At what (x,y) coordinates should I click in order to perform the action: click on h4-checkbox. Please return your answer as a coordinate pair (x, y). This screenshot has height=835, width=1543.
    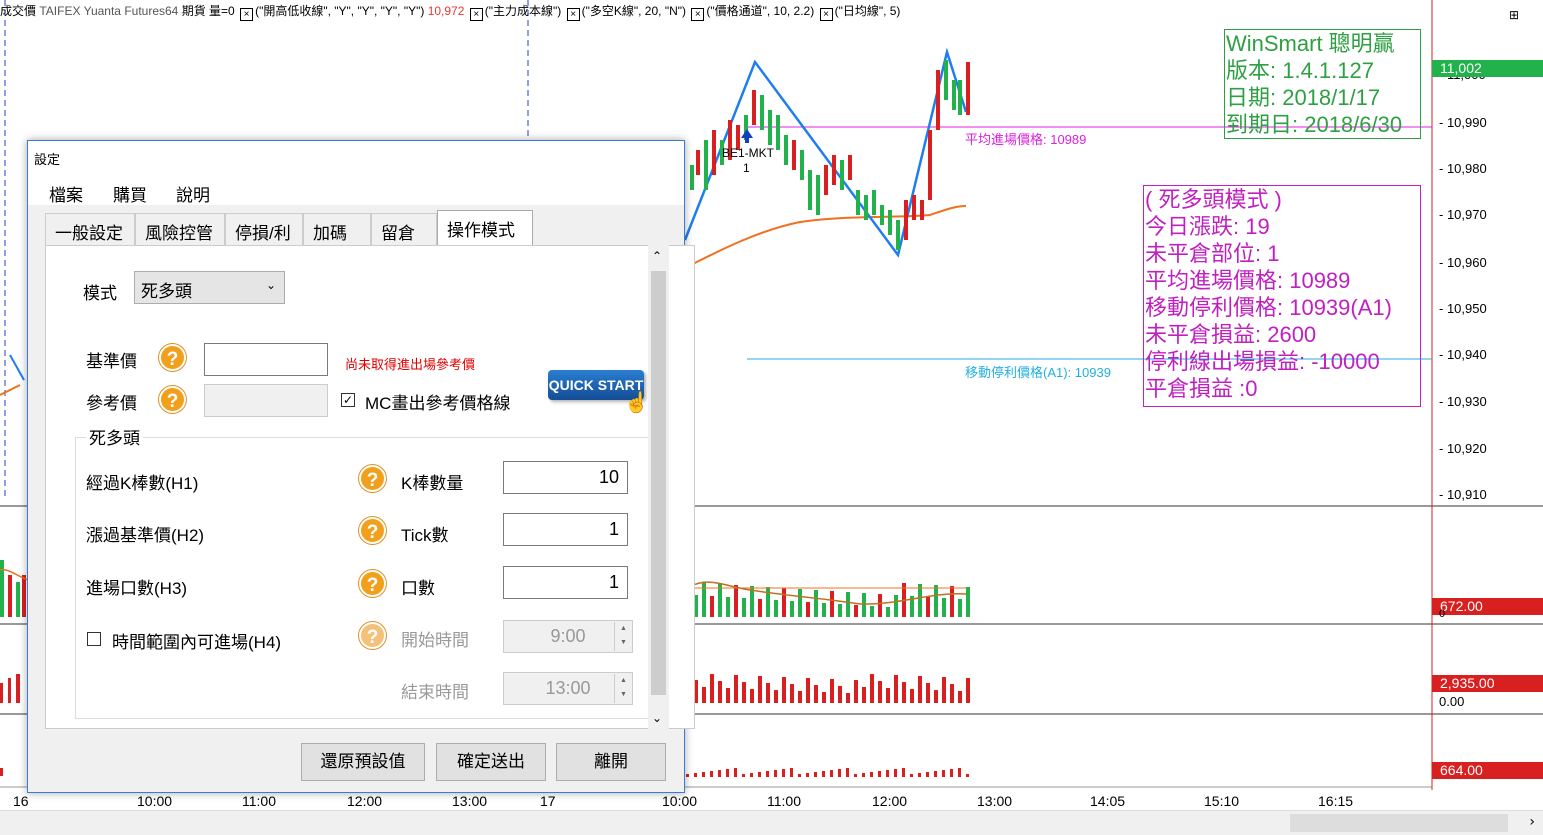
    Looking at the image, I should click on (94, 639).